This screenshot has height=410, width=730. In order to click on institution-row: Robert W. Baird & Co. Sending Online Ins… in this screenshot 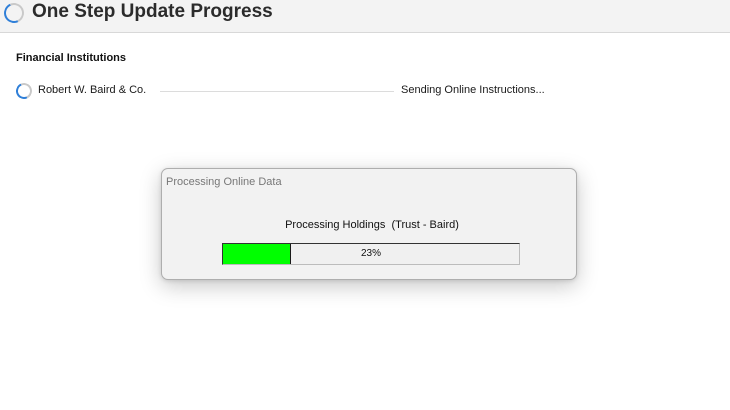, I will do `click(364, 91)`.